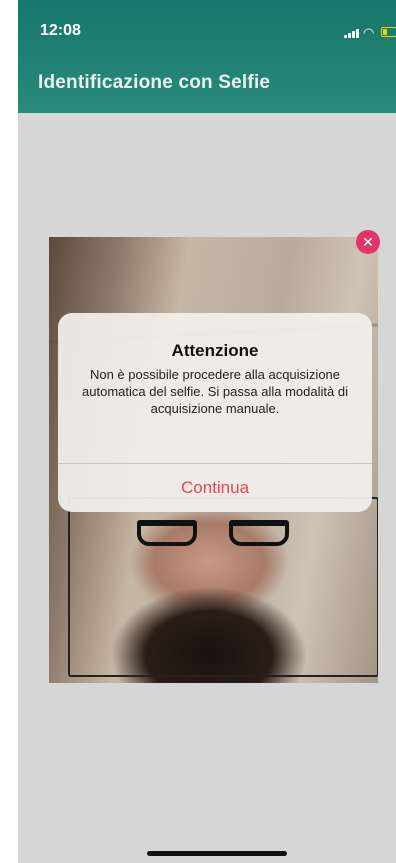  Describe the element at coordinates (207, 56) in the screenshot. I see `app-header: 12:08 ◠ Identificazione con Selfie` at that location.